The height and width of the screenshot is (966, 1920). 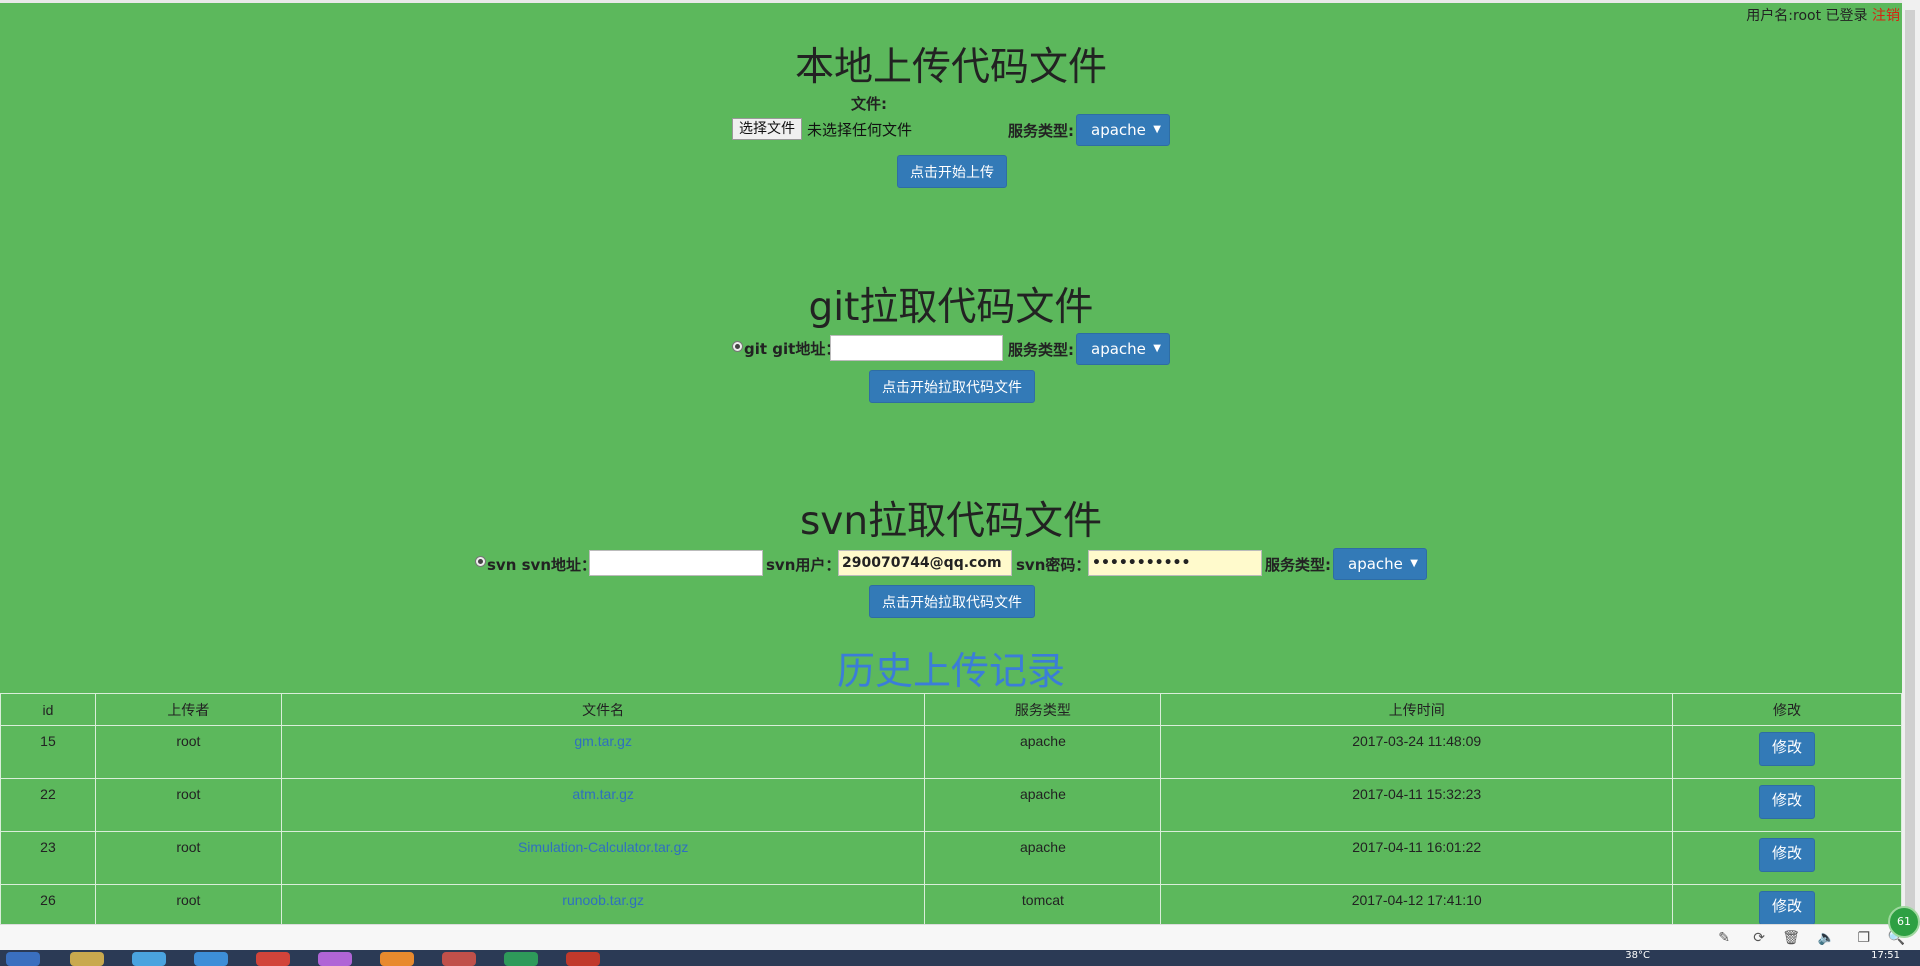 I want to click on window-icon: ❐, so click(x=1863, y=938).